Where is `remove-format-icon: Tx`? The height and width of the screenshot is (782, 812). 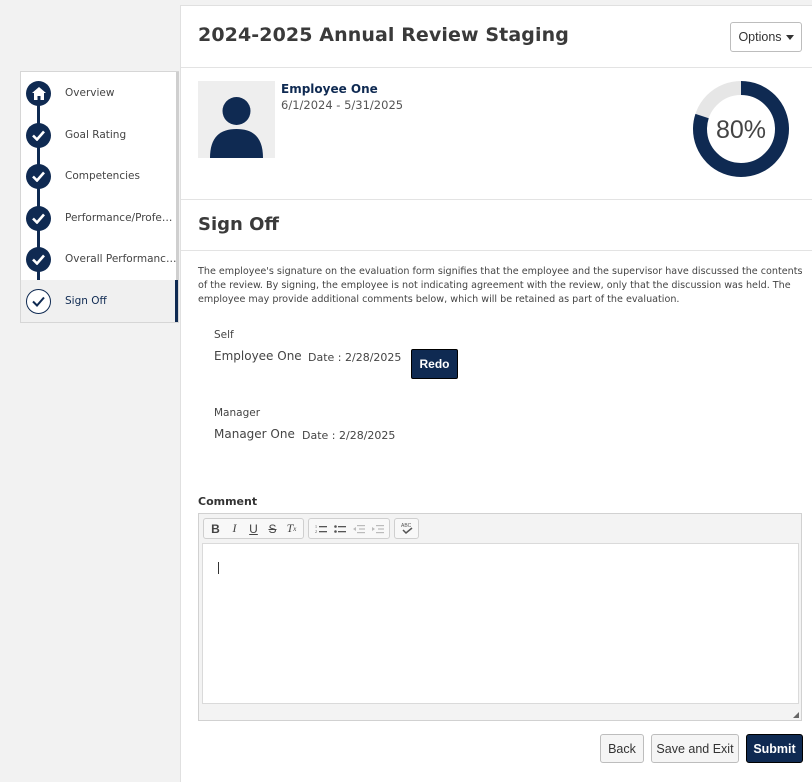
remove-format-icon: Tx is located at coordinates (291, 528).